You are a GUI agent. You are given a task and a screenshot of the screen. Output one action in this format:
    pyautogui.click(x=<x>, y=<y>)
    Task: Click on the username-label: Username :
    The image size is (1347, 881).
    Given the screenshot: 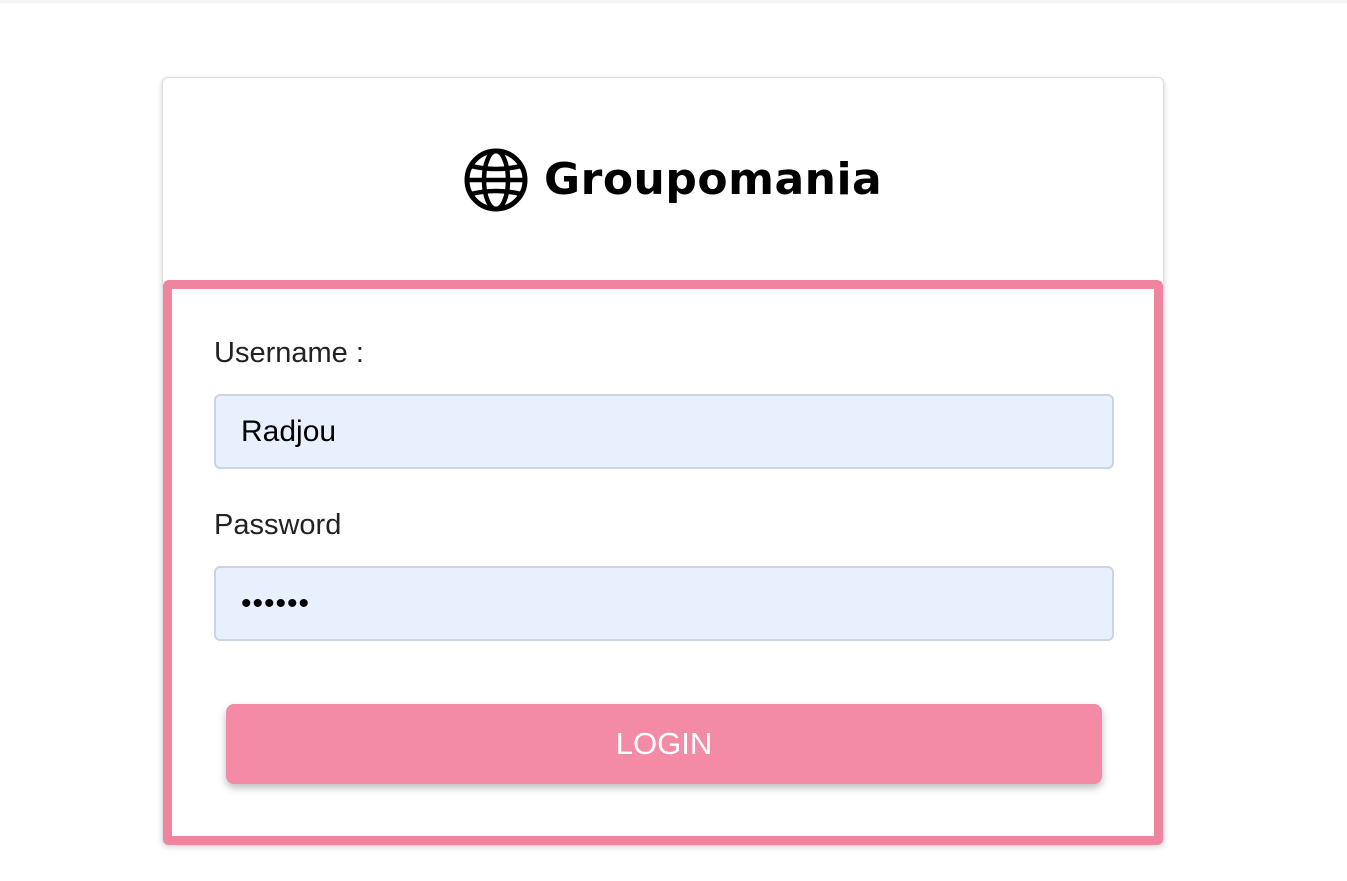 What is the action you would take?
    pyautogui.click(x=289, y=353)
    